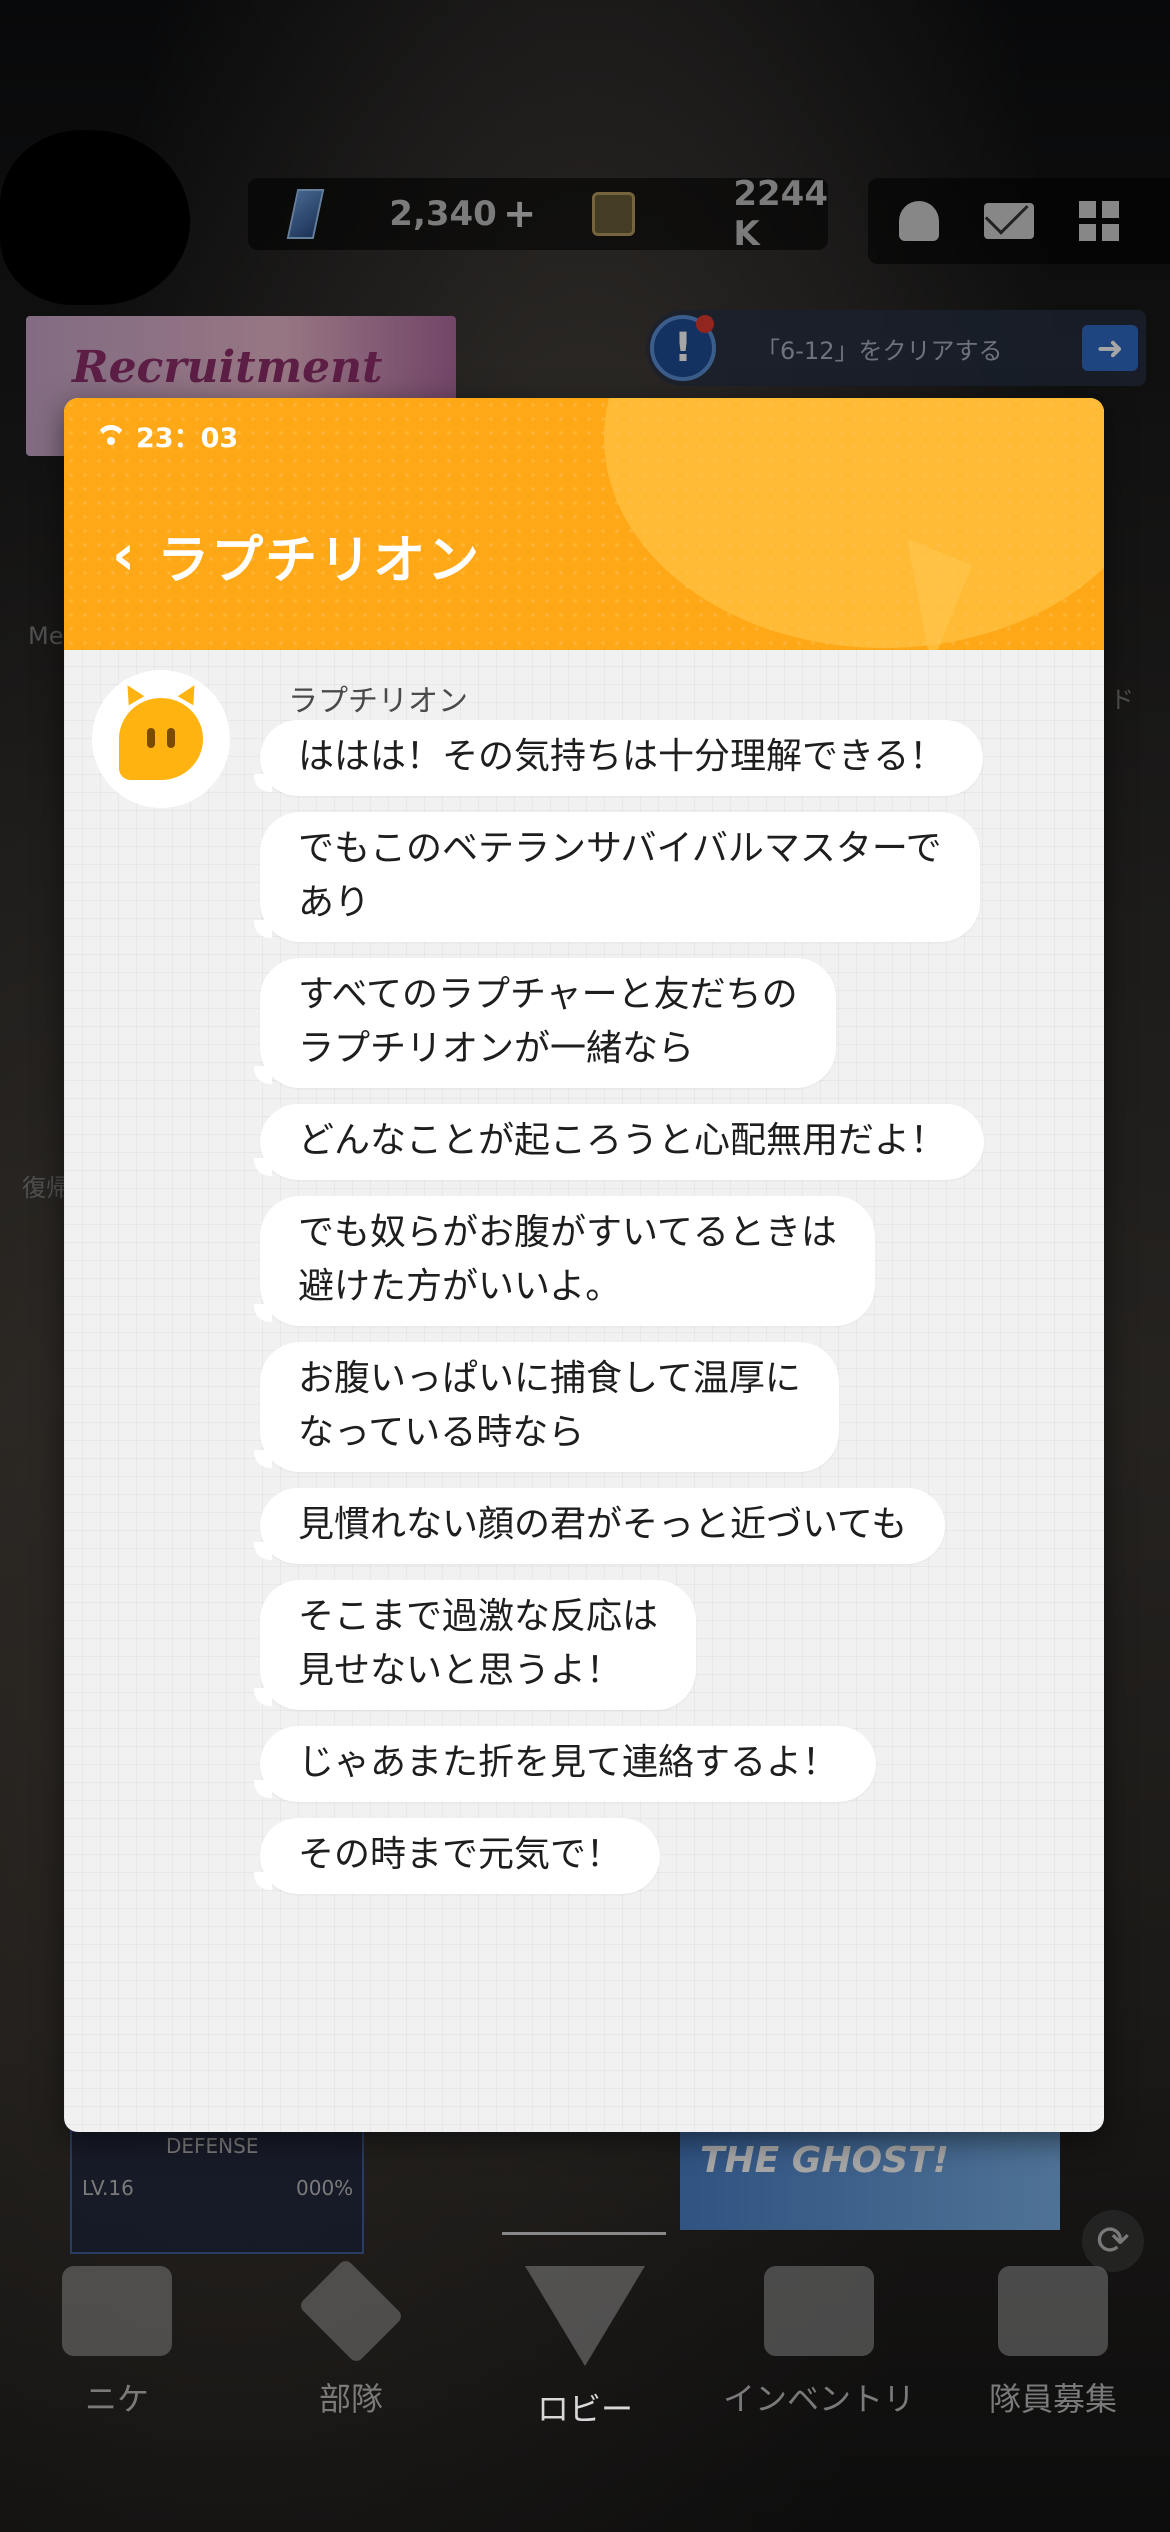 This screenshot has width=1170, height=2532. I want to click on people-icon, so click(117, 2311).